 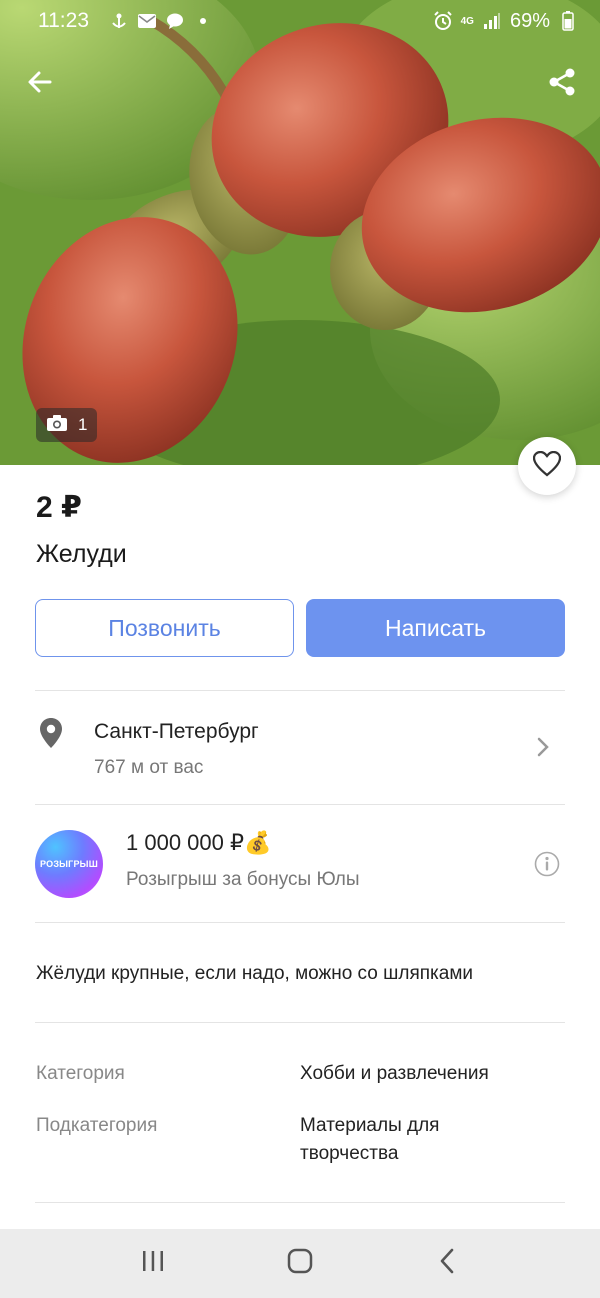 I want to click on listing-price: 2 ₽, so click(x=59, y=507).